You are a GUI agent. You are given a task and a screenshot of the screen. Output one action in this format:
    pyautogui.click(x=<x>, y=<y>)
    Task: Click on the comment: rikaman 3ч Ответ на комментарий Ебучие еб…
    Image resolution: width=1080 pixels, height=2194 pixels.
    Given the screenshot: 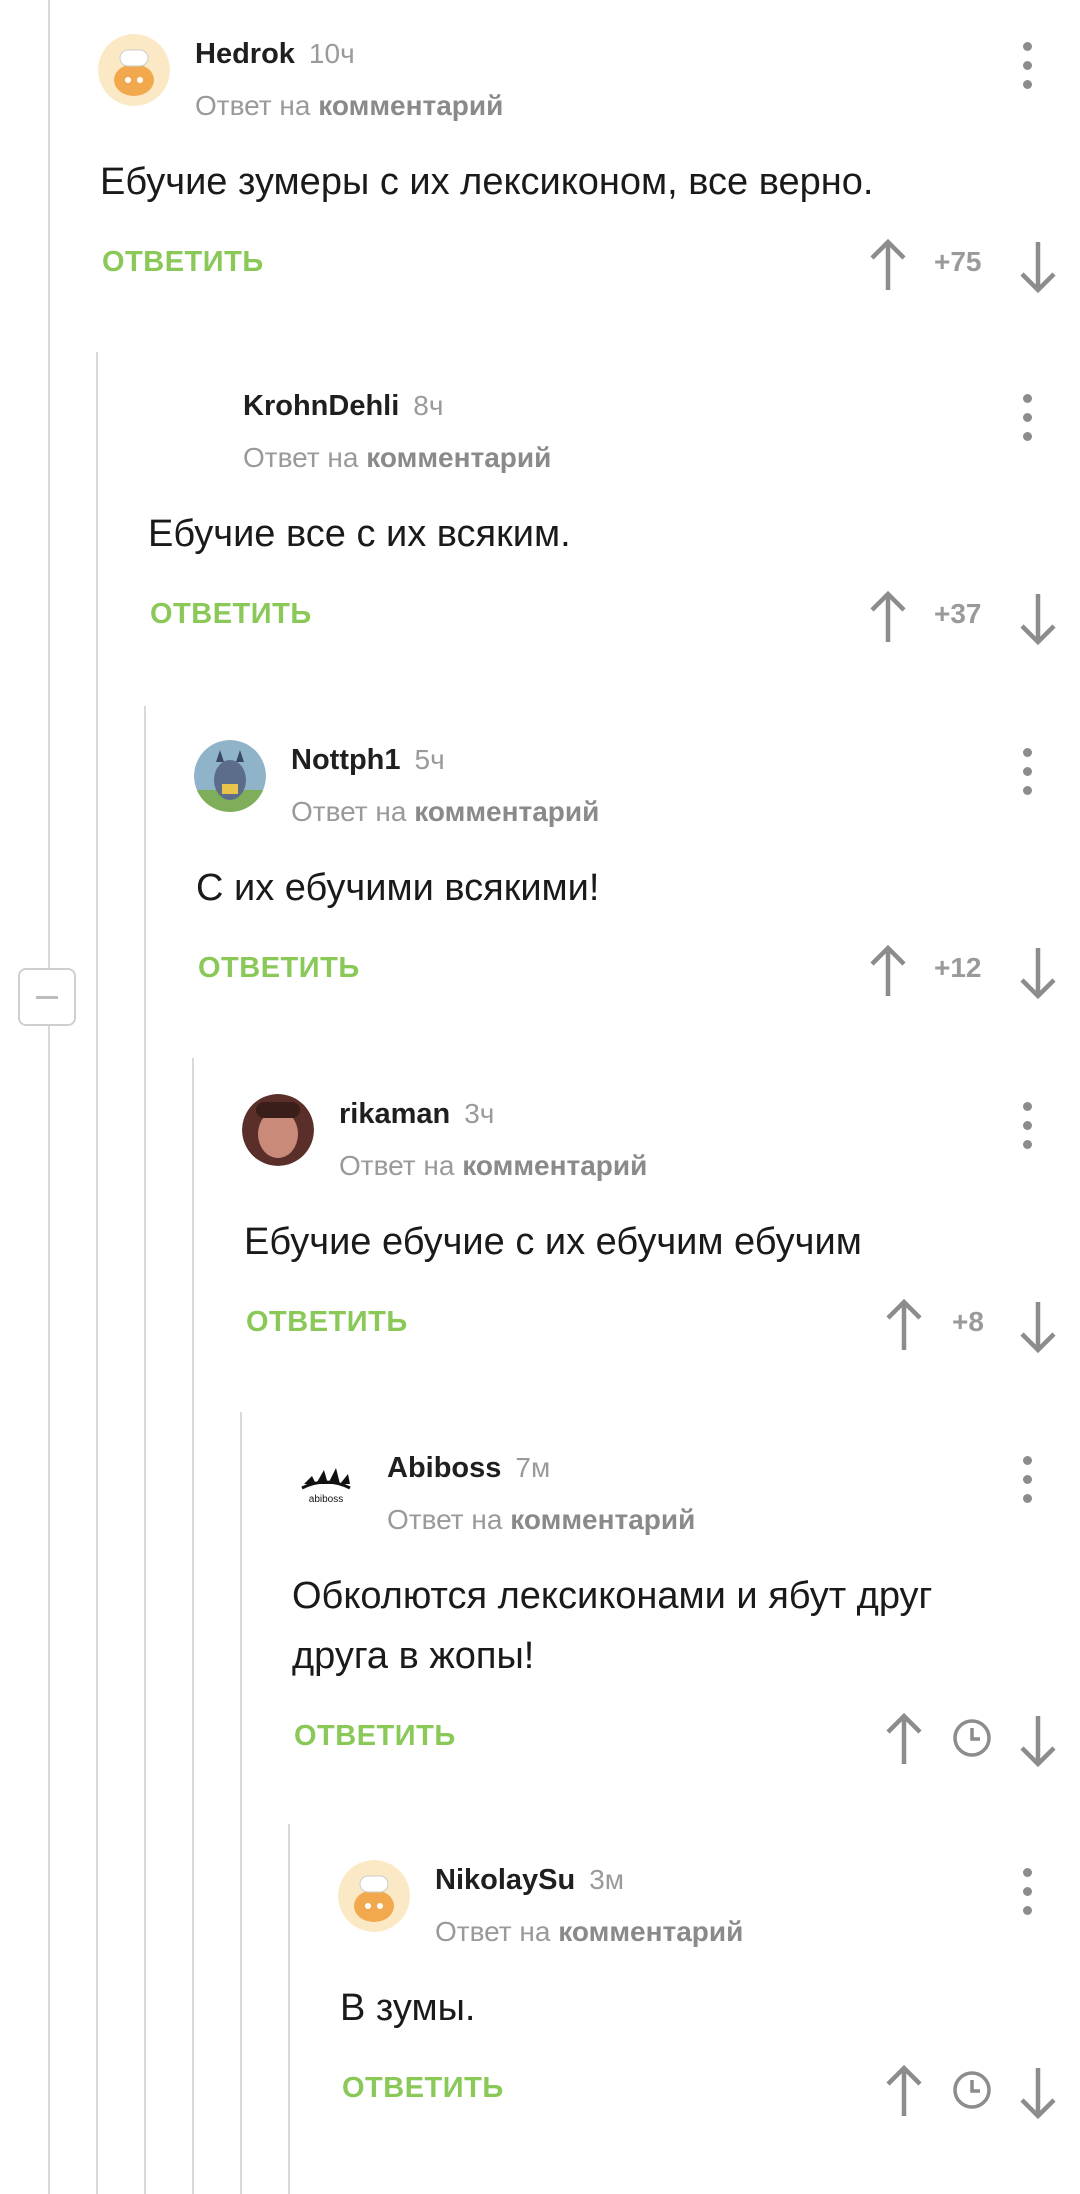 What is the action you would take?
    pyautogui.click(x=661, y=1229)
    